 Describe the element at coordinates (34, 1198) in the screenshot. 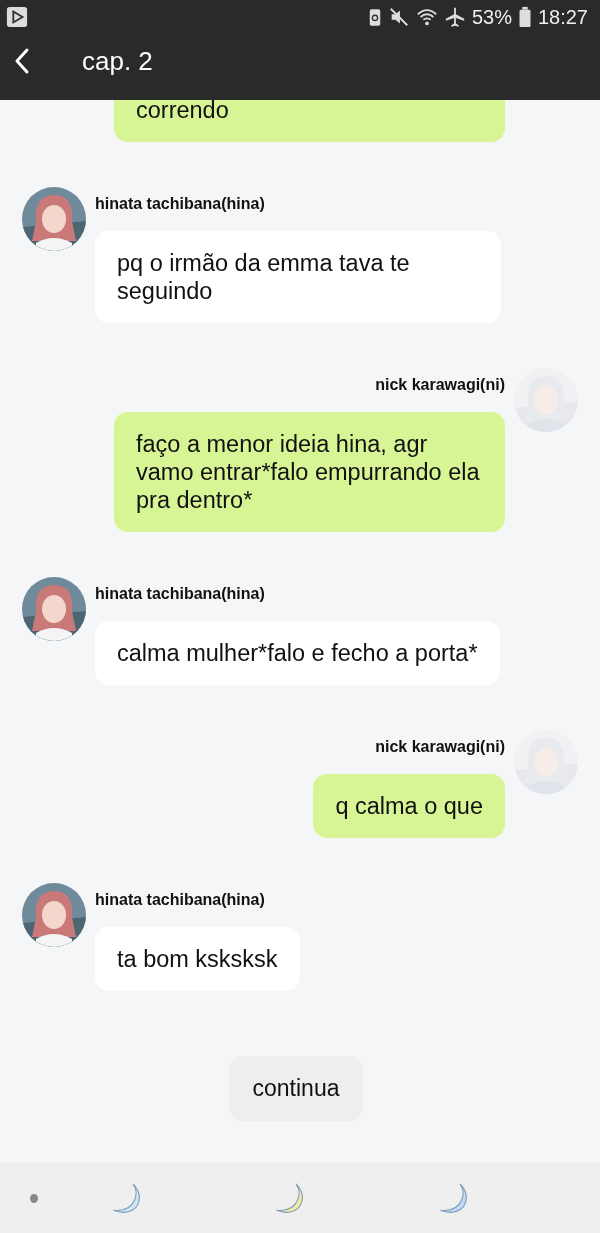

I see `dot-icon` at that location.